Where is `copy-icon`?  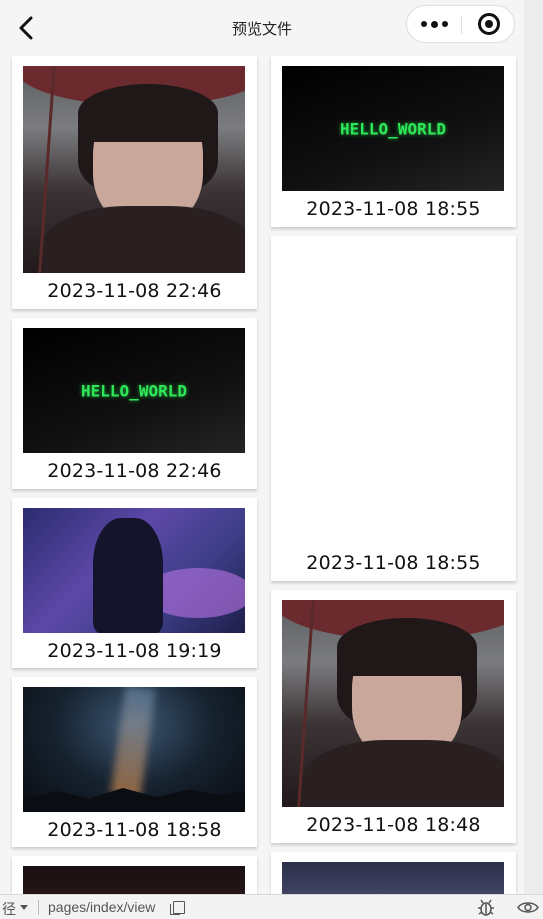
copy-icon is located at coordinates (177, 908).